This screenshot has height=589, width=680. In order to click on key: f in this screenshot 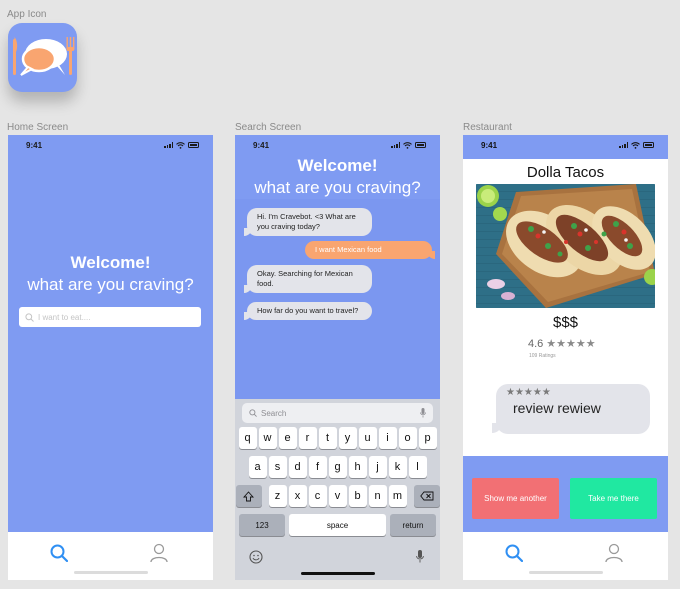, I will do `click(317, 467)`.